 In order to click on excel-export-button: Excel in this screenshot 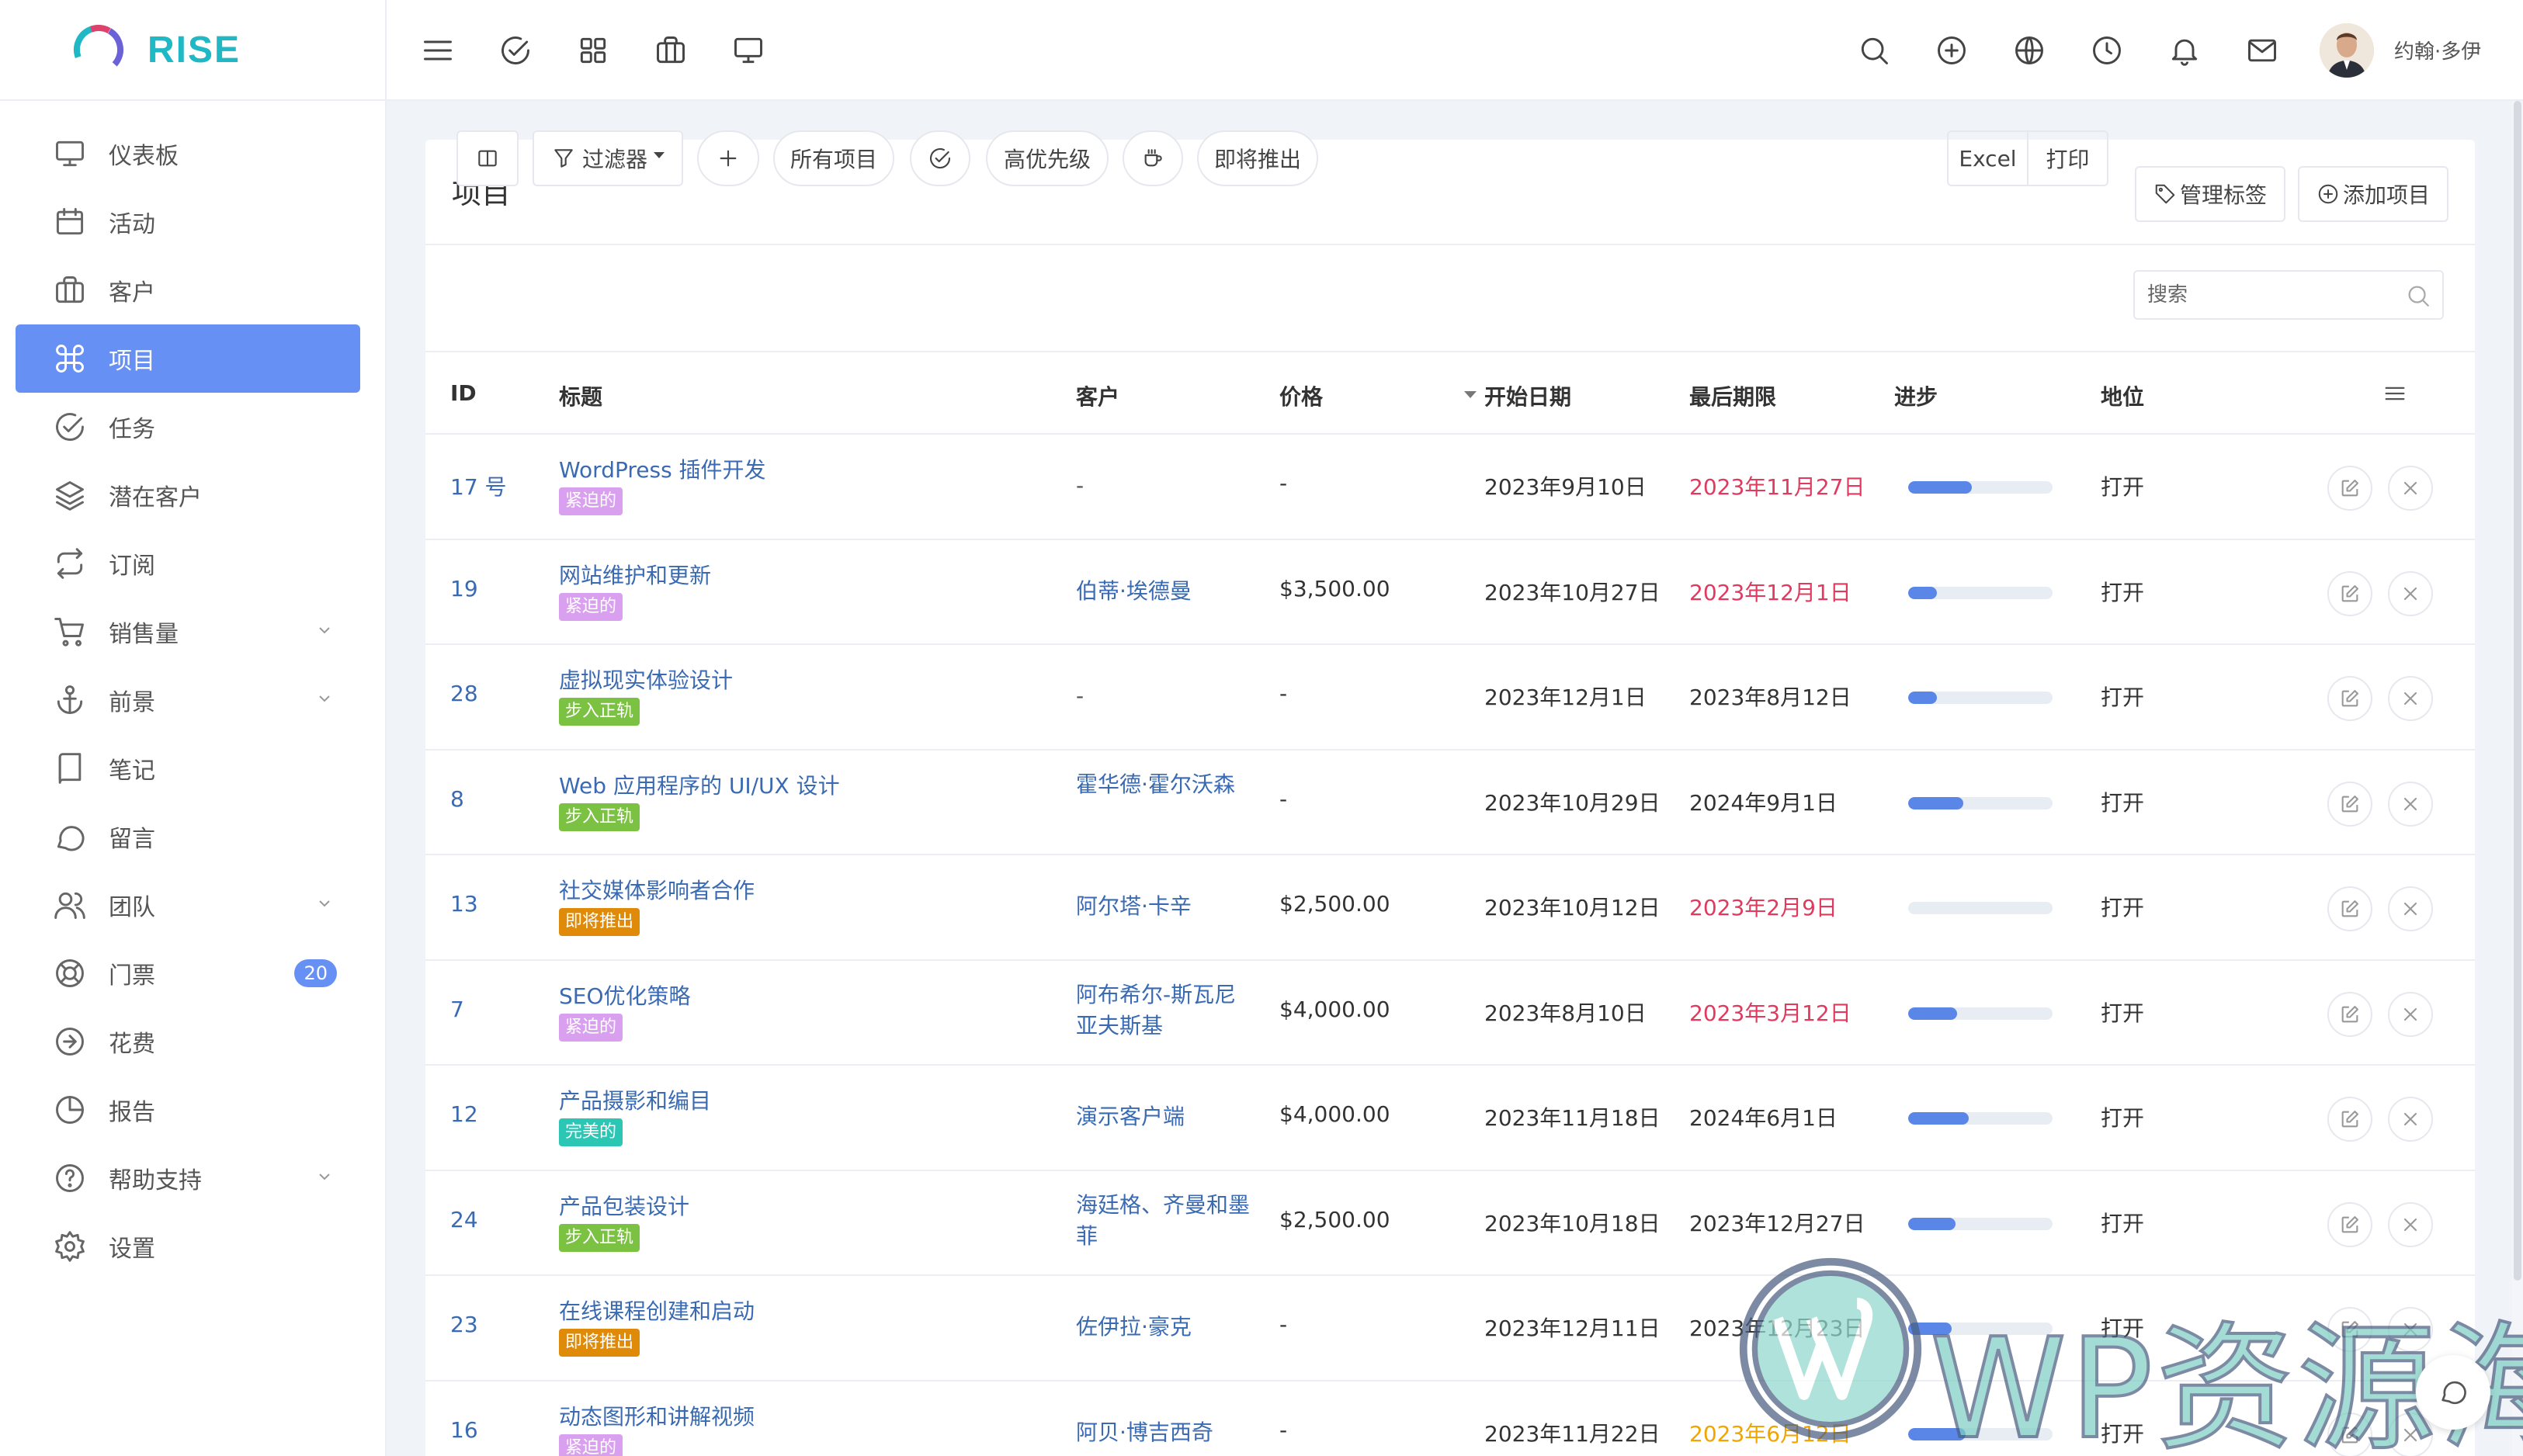, I will do `click(1988, 159)`.